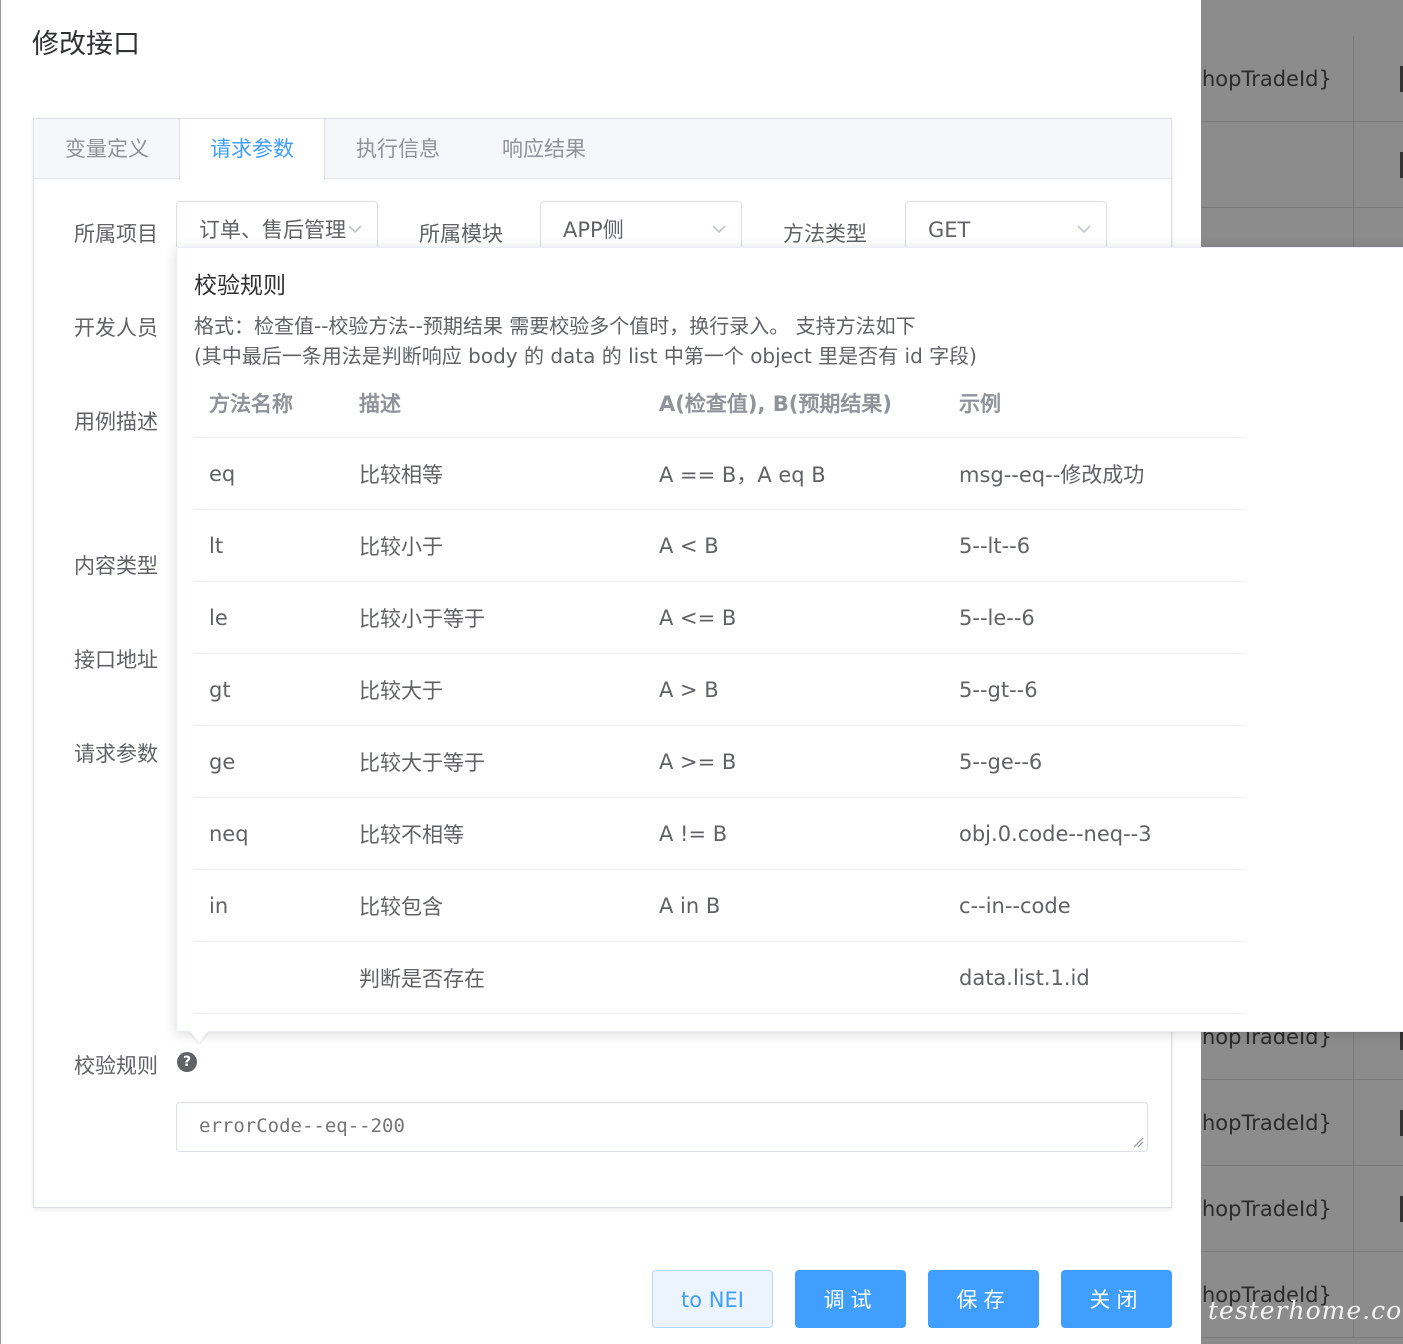  What do you see at coordinates (199, 1037) in the screenshot?
I see `popover-arrow` at bounding box center [199, 1037].